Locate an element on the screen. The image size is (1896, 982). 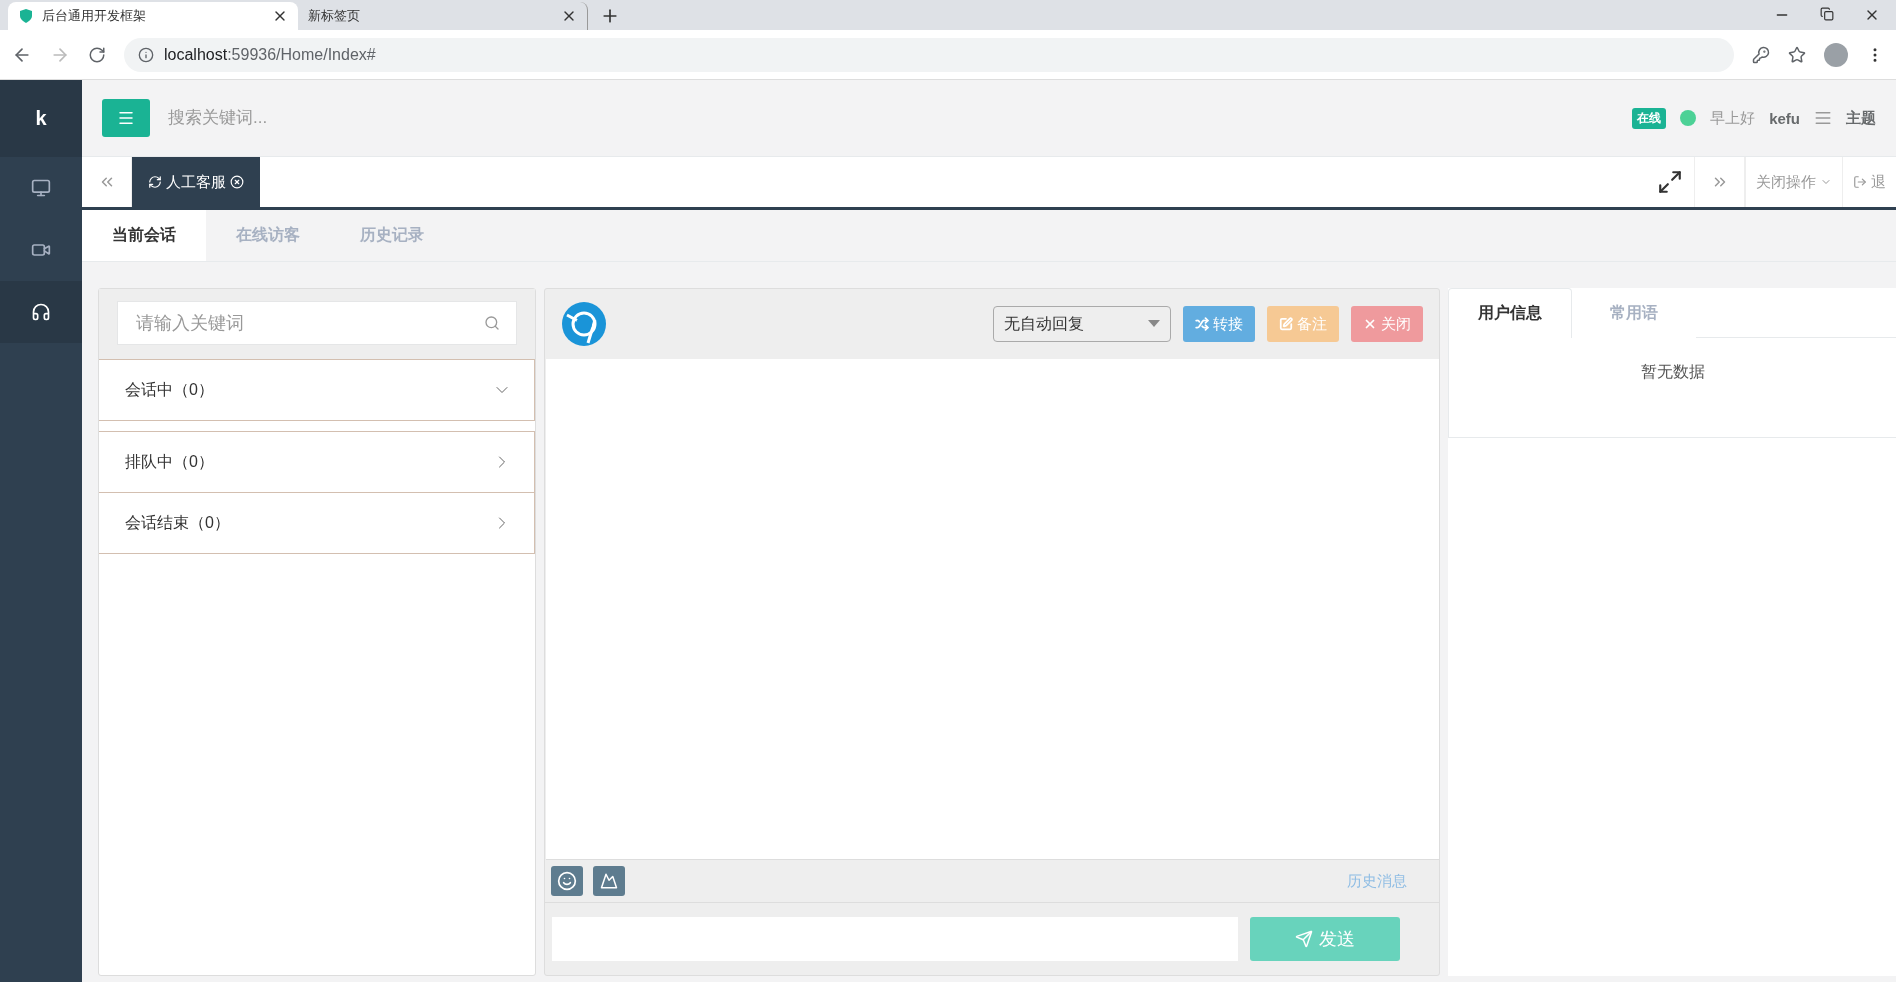
emoji-button is located at coordinates (567, 881).